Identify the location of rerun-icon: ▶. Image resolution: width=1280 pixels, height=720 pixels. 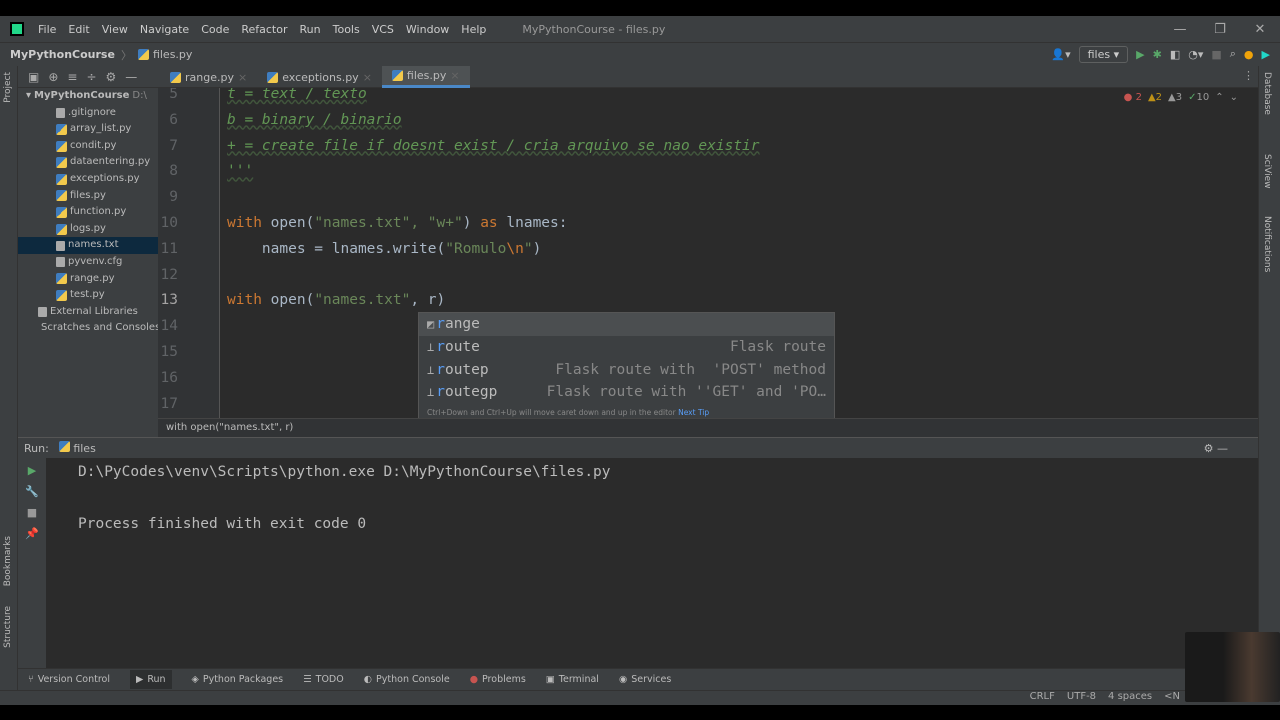
(32, 470).